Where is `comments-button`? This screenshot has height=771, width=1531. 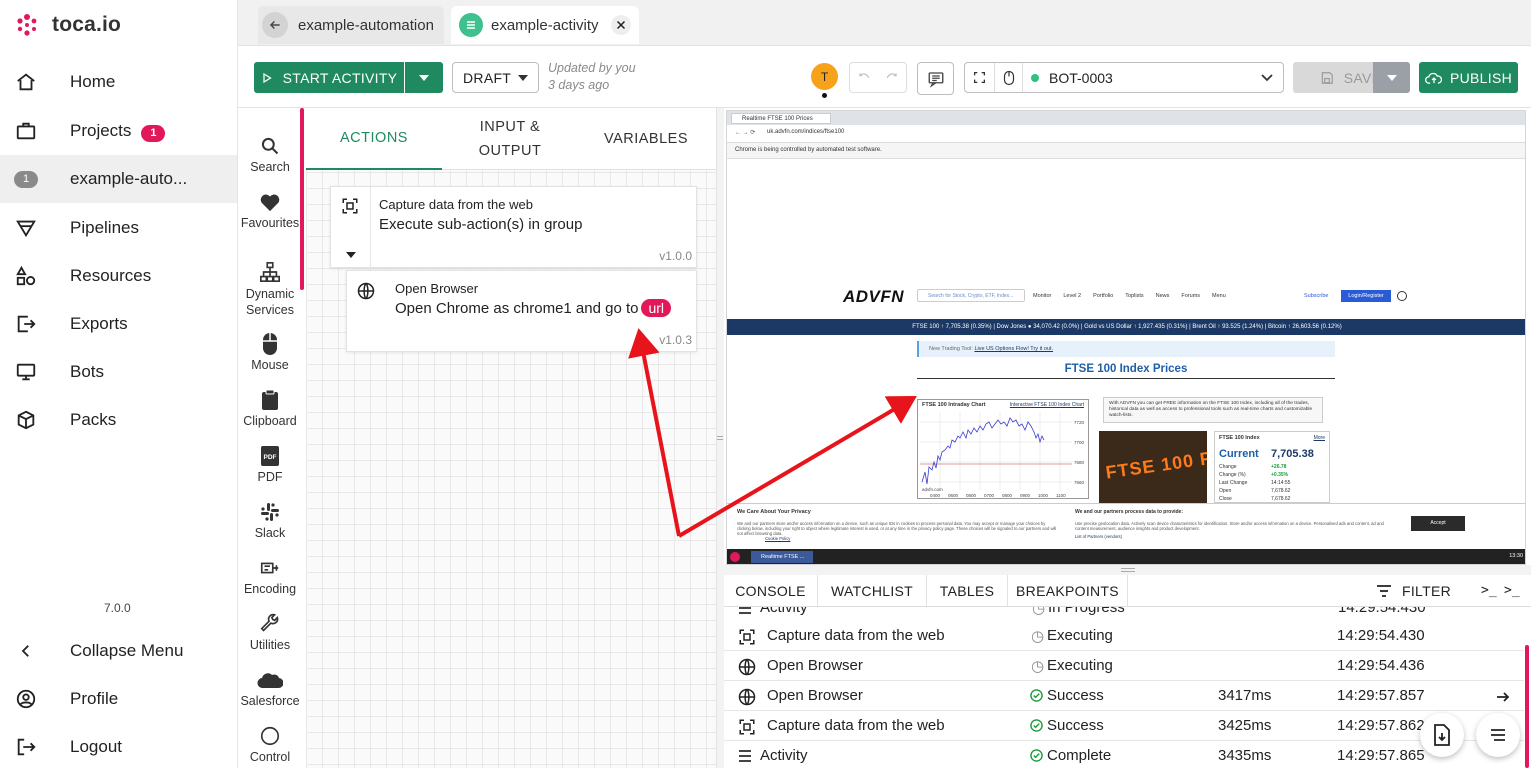
comments-button is located at coordinates (935, 78).